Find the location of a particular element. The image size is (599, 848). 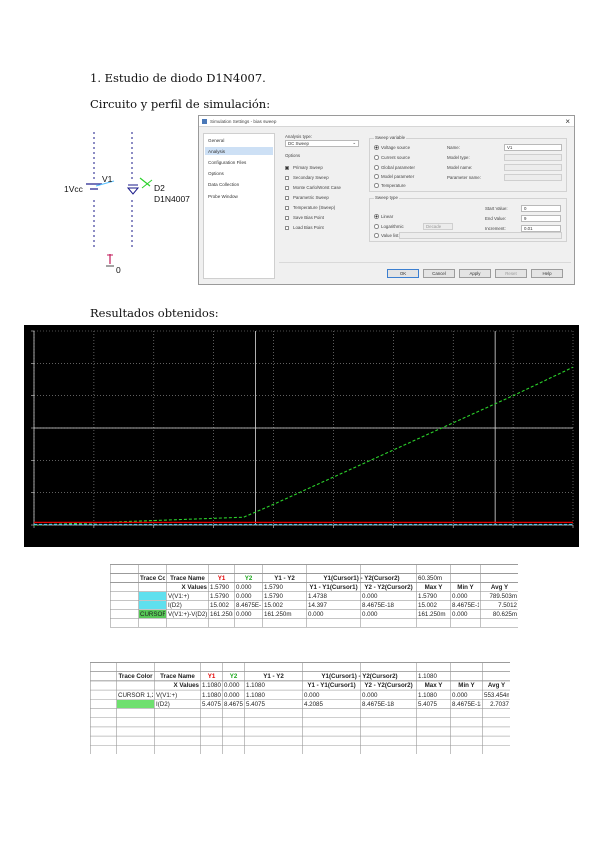

analysis-type-value: DC Sweep is located at coordinates (298, 143).